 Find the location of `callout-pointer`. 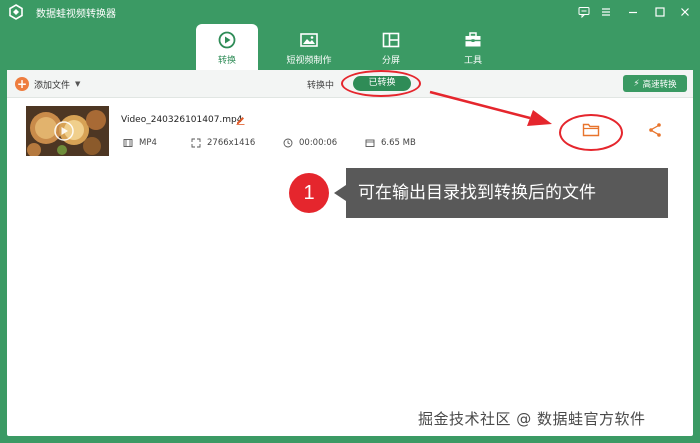

callout-pointer is located at coordinates (340, 193).